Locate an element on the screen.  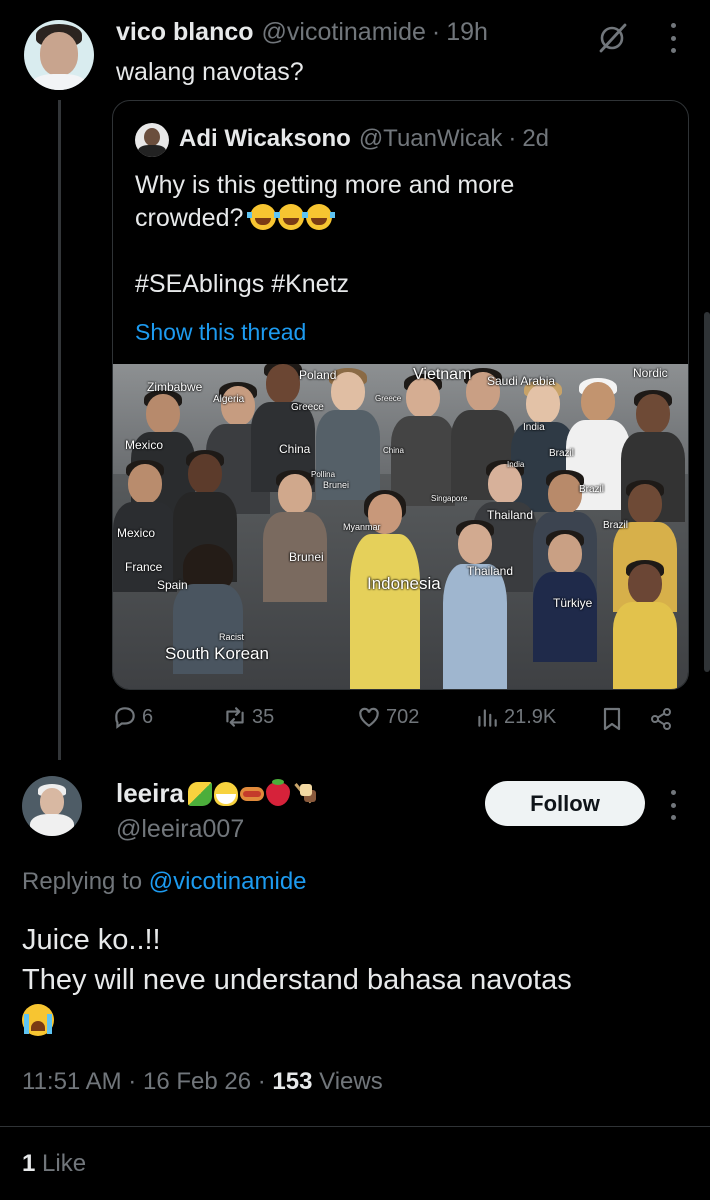
avatar-leeira is located at coordinates (52, 806).